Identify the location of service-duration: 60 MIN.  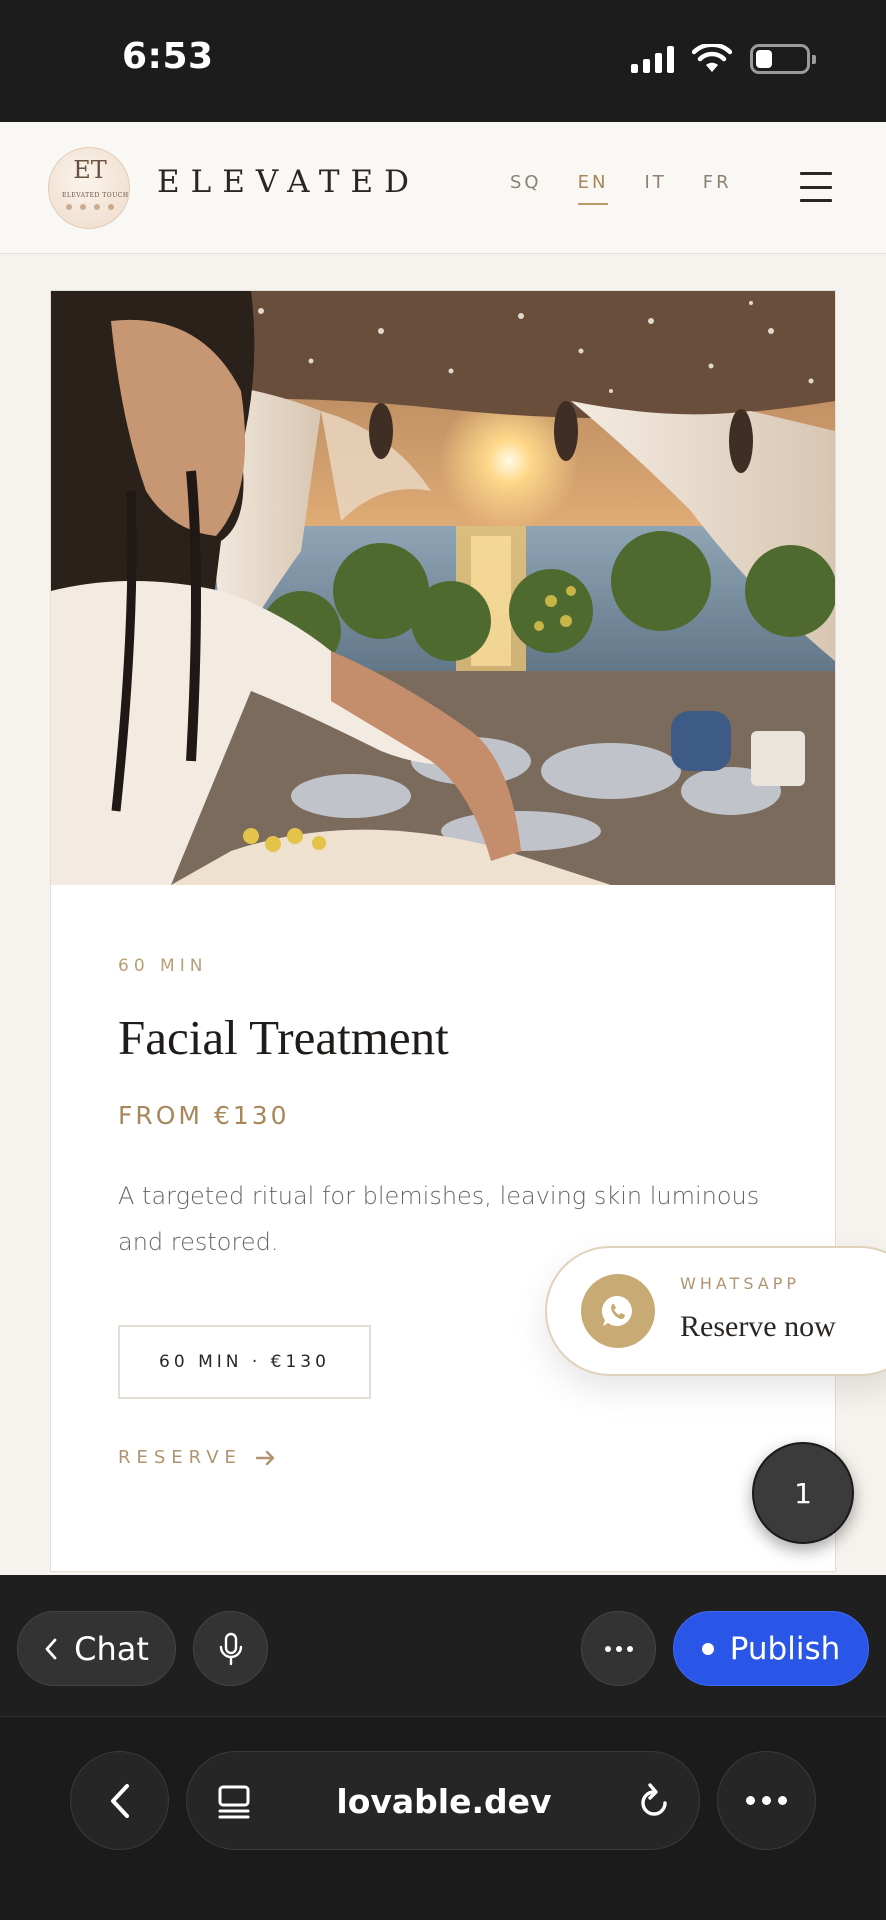
(163, 966).